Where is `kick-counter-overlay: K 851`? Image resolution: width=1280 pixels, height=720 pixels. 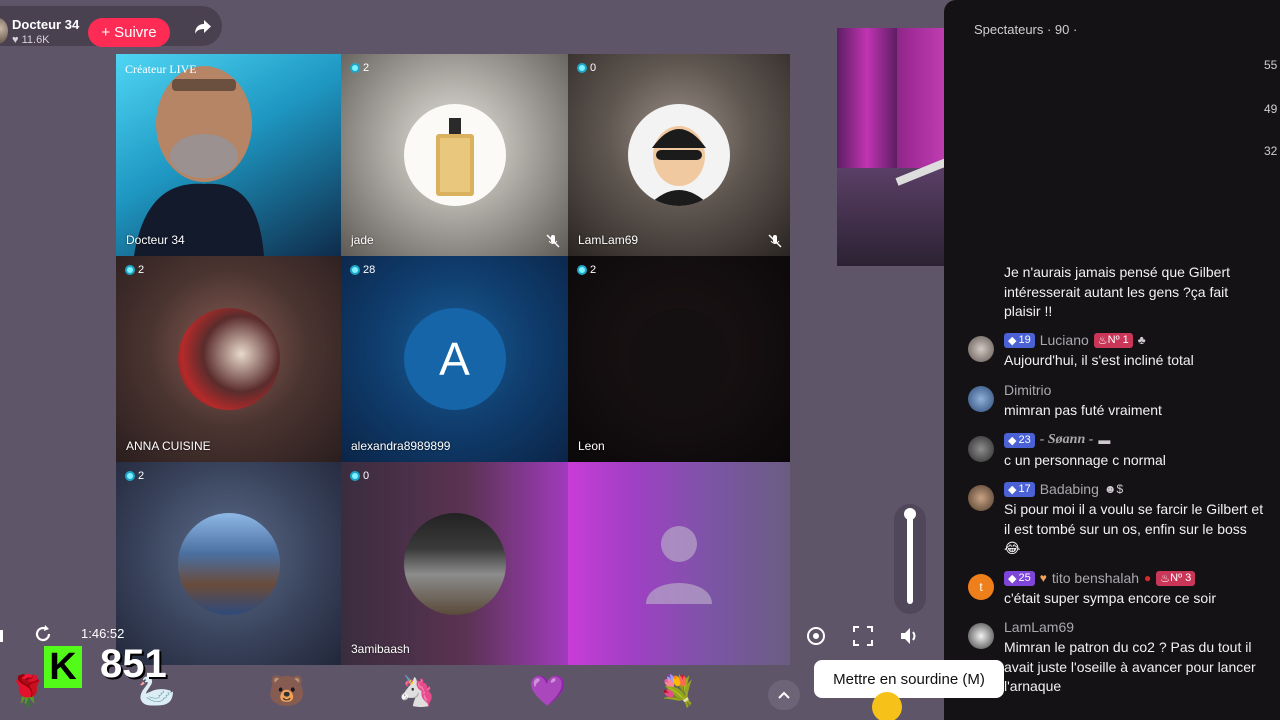 kick-counter-overlay: K 851 is located at coordinates (108, 666).